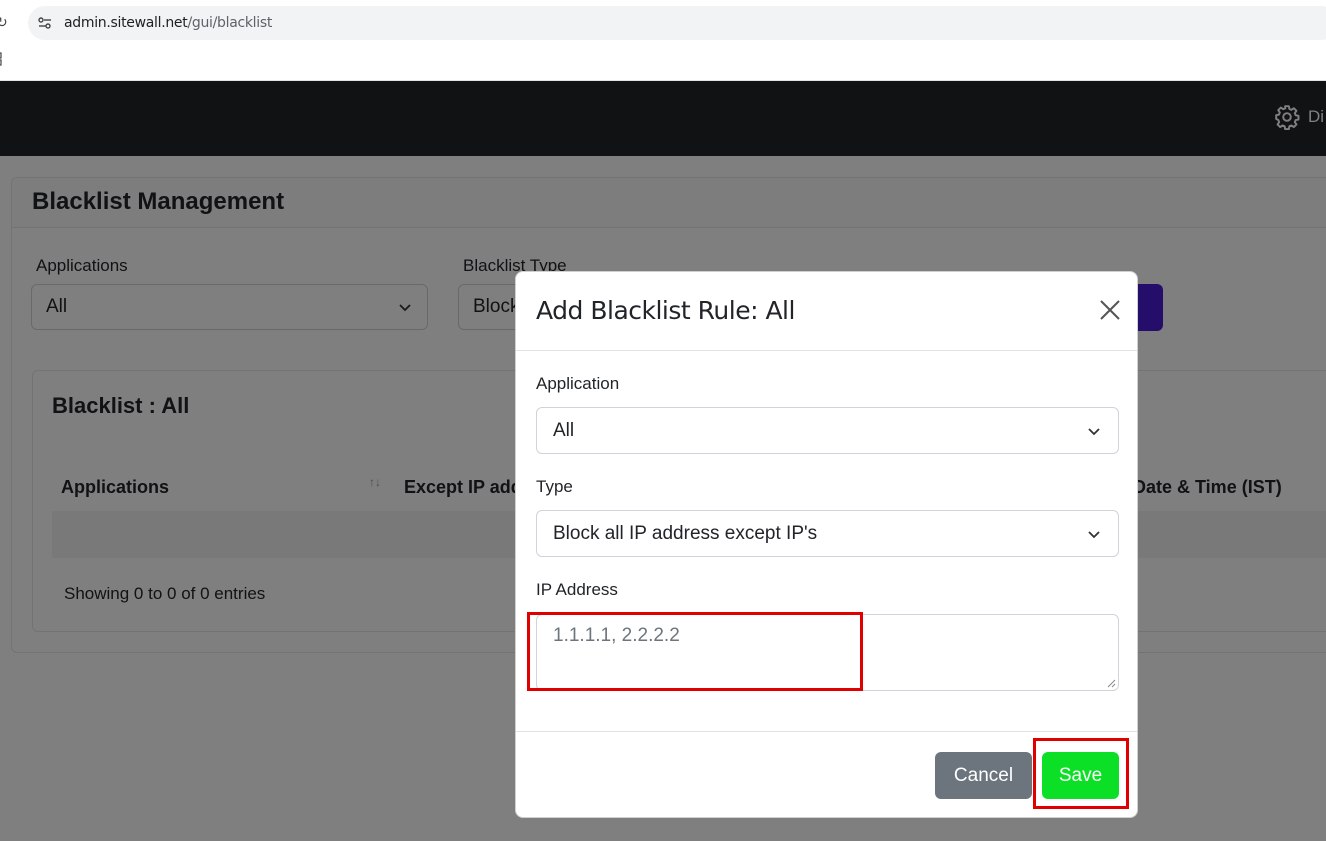 Image resolution: width=1326 pixels, height=841 pixels. I want to click on apps-grid-icon, so click(3, 59).